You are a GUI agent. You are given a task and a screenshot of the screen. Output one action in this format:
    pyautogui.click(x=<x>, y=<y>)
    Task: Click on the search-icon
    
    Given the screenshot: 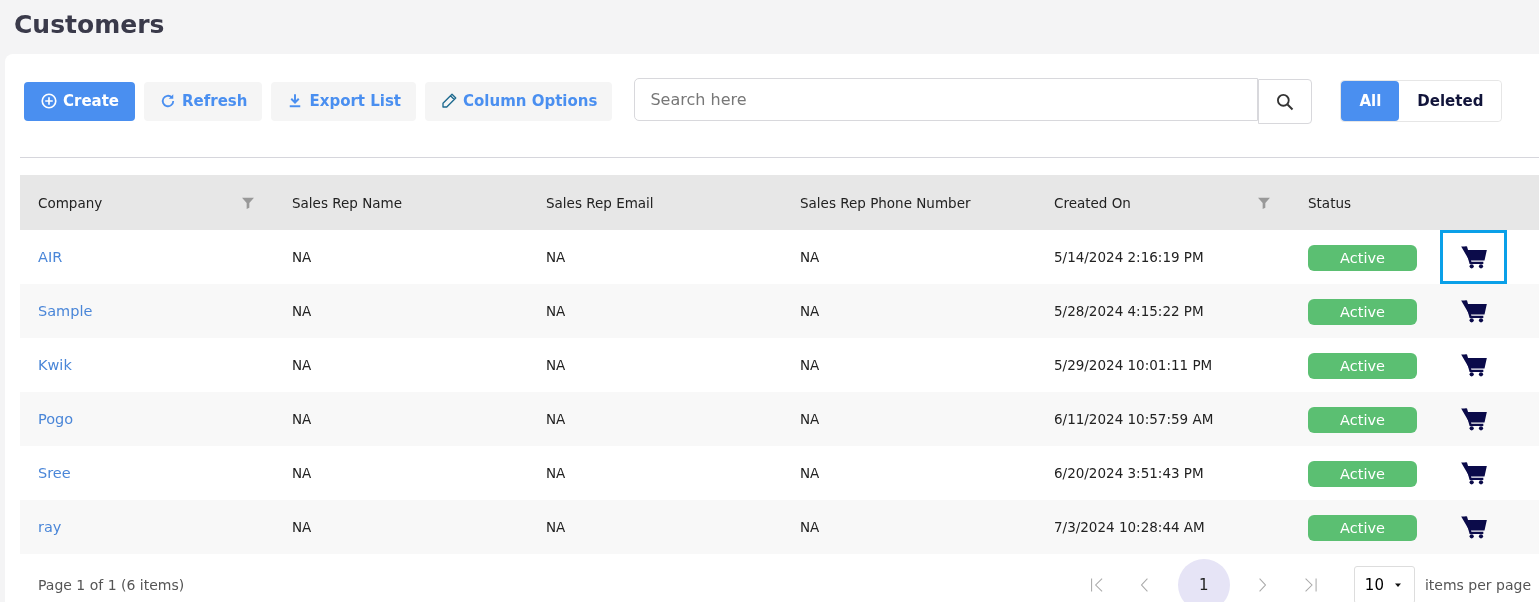 What is the action you would take?
    pyautogui.click(x=1285, y=101)
    